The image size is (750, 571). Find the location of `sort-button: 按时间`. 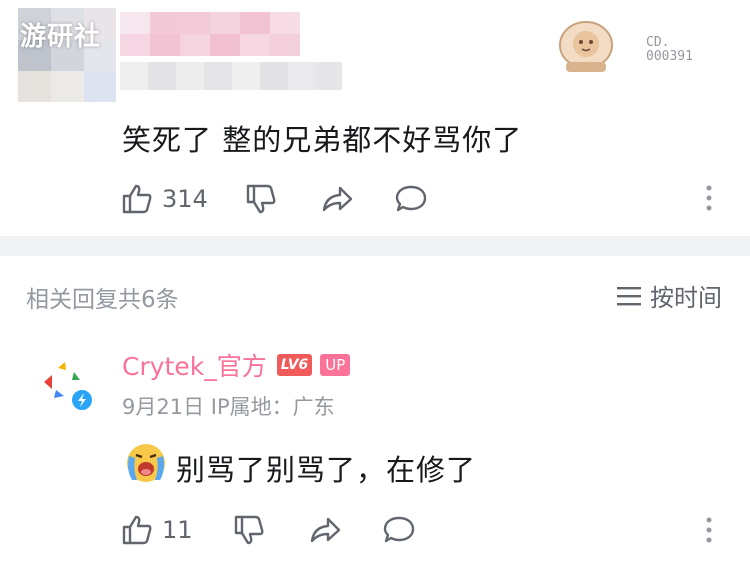

sort-button: 按时间 is located at coordinates (669, 295).